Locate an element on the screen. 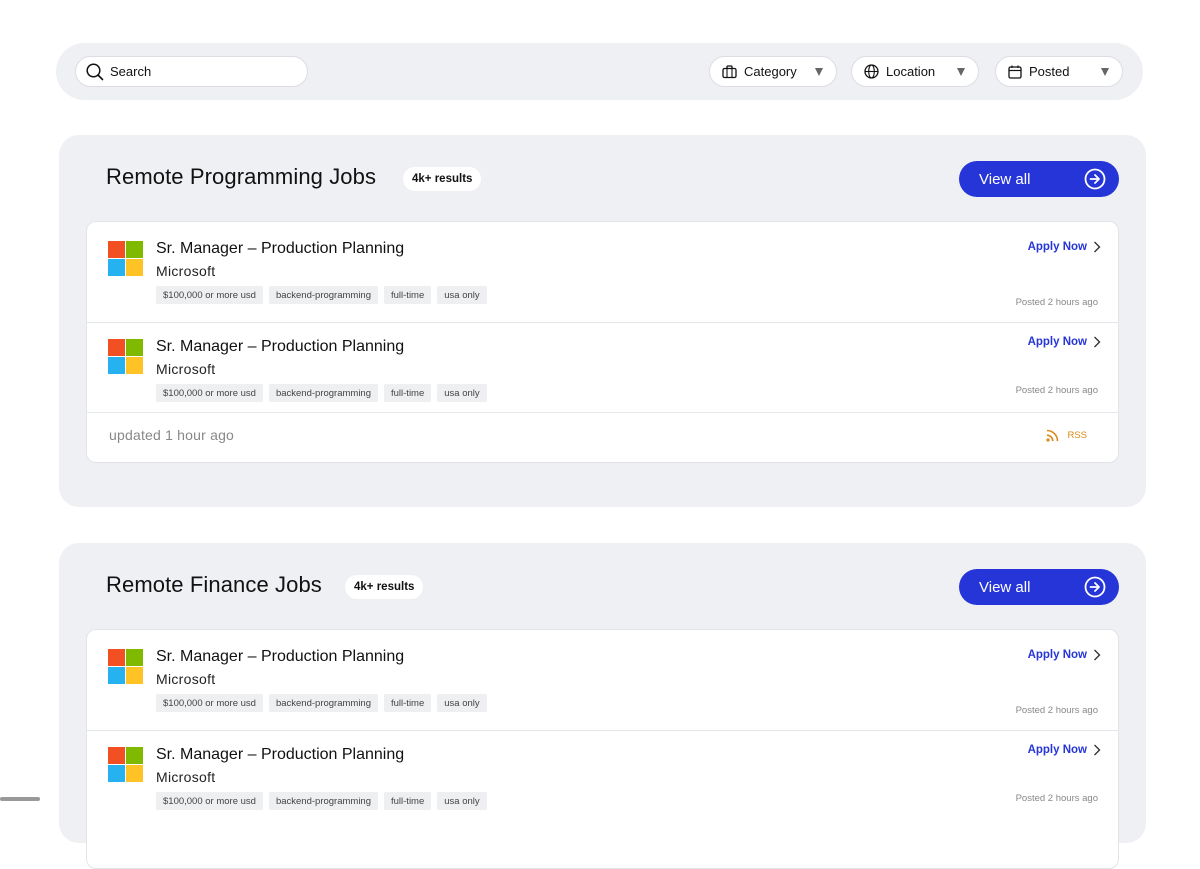  filter-bar: Category Location Posted is located at coordinates (599, 71).